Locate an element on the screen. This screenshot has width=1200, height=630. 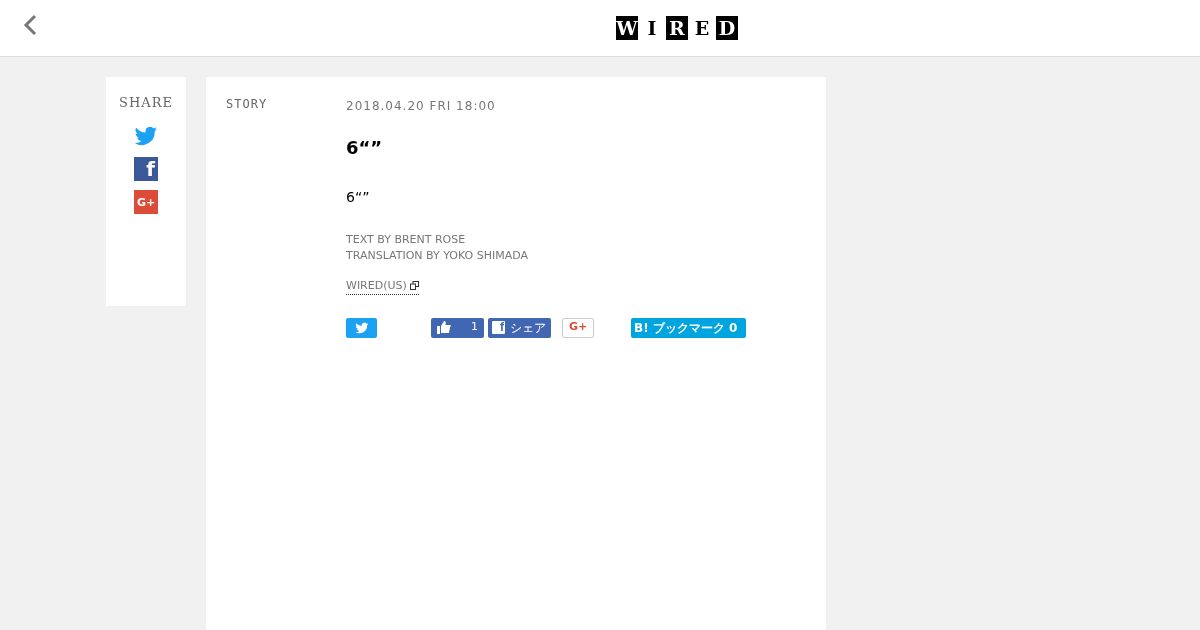
thumbs-up-icon is located at coordinates (444, 328).